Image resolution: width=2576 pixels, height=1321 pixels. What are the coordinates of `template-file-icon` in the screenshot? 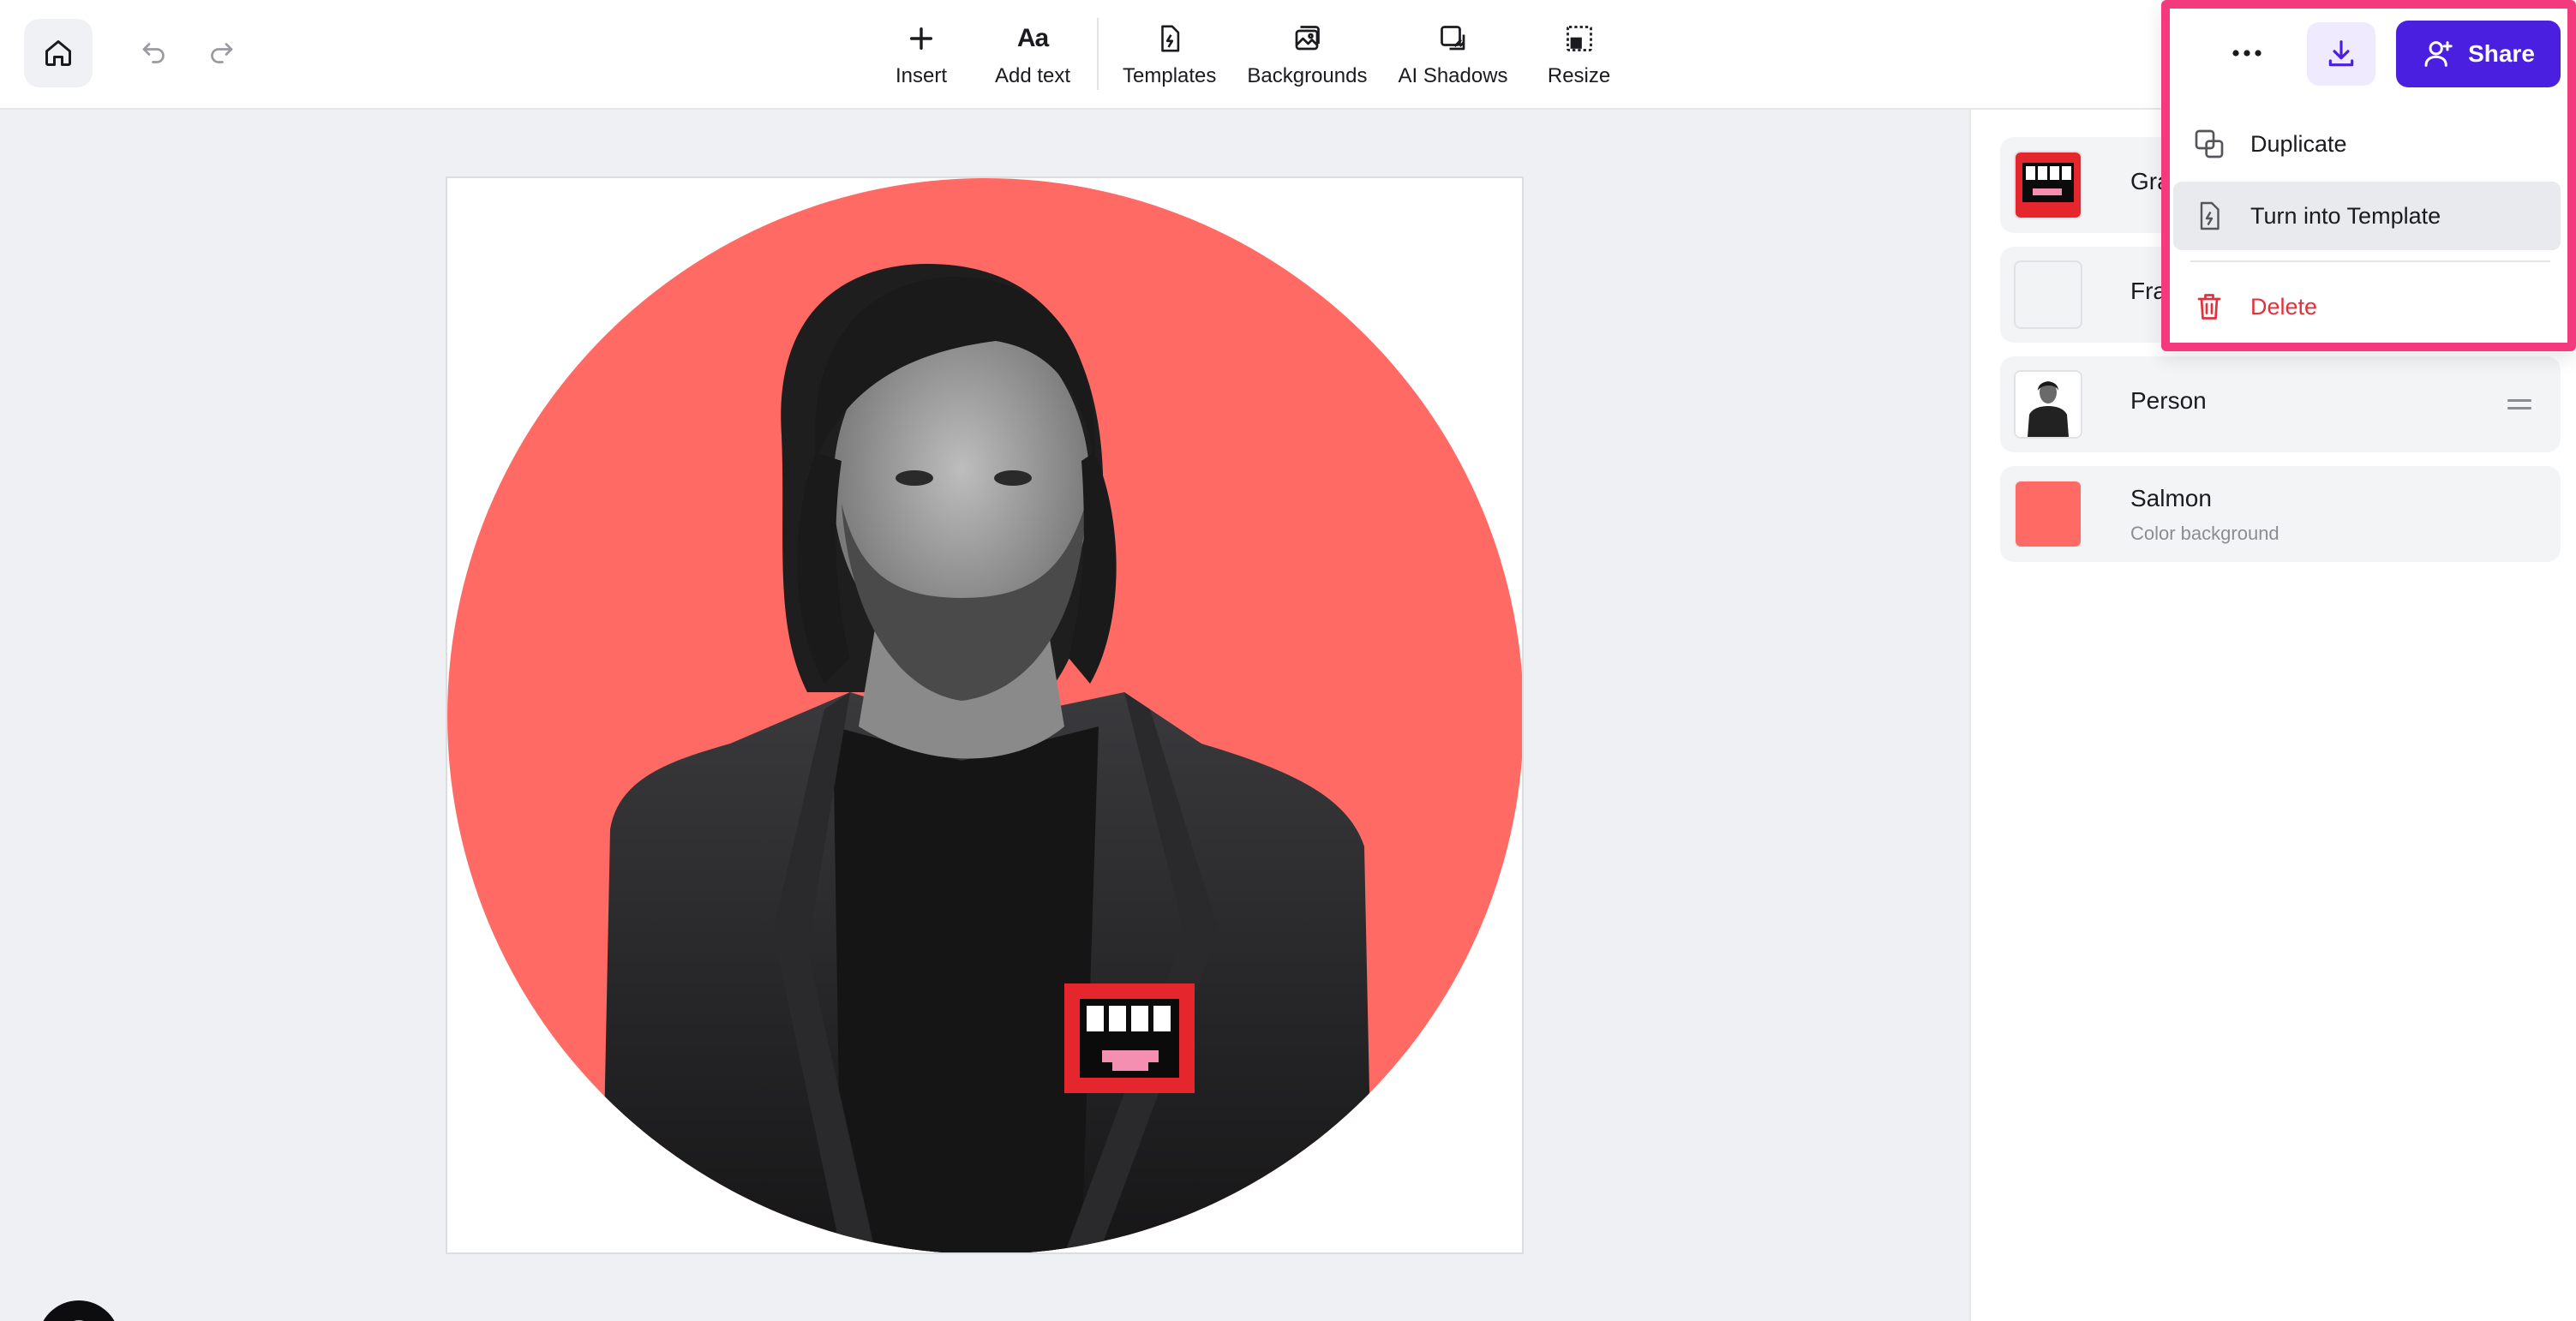 It's located at (2209, 216).